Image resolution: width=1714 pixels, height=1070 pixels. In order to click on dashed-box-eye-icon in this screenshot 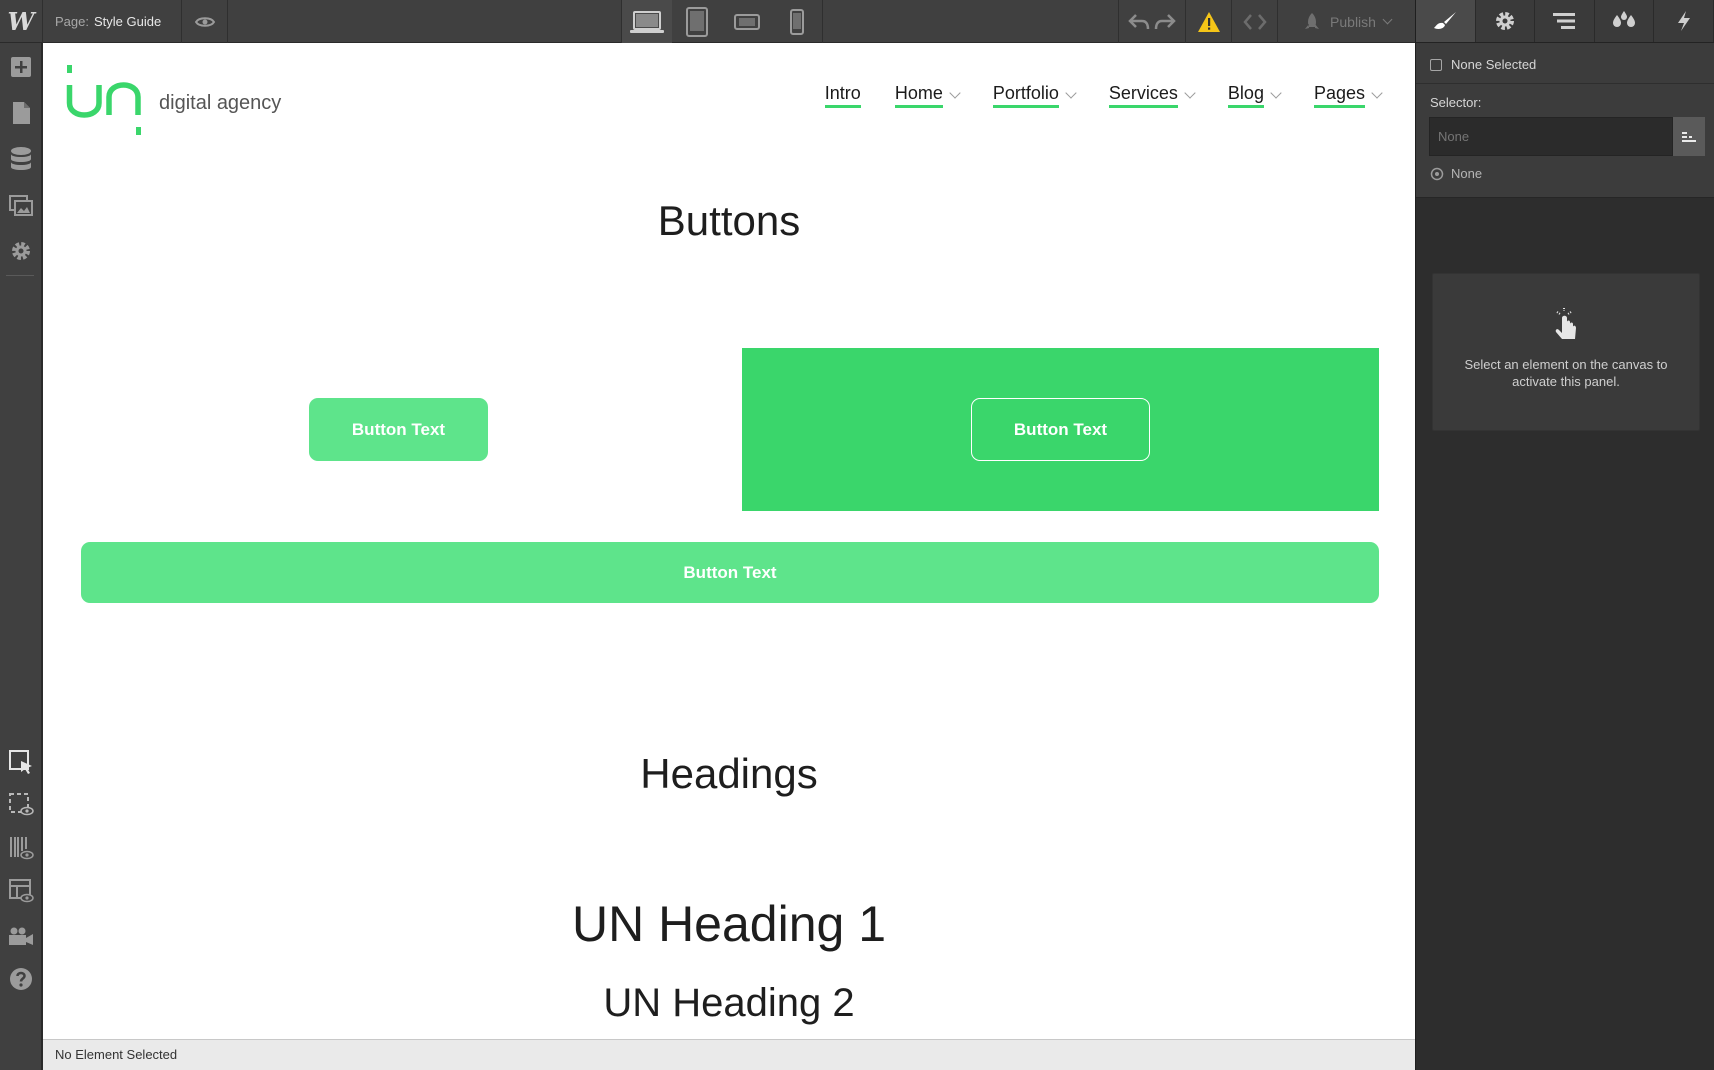, I will do `click(21, 804)`.